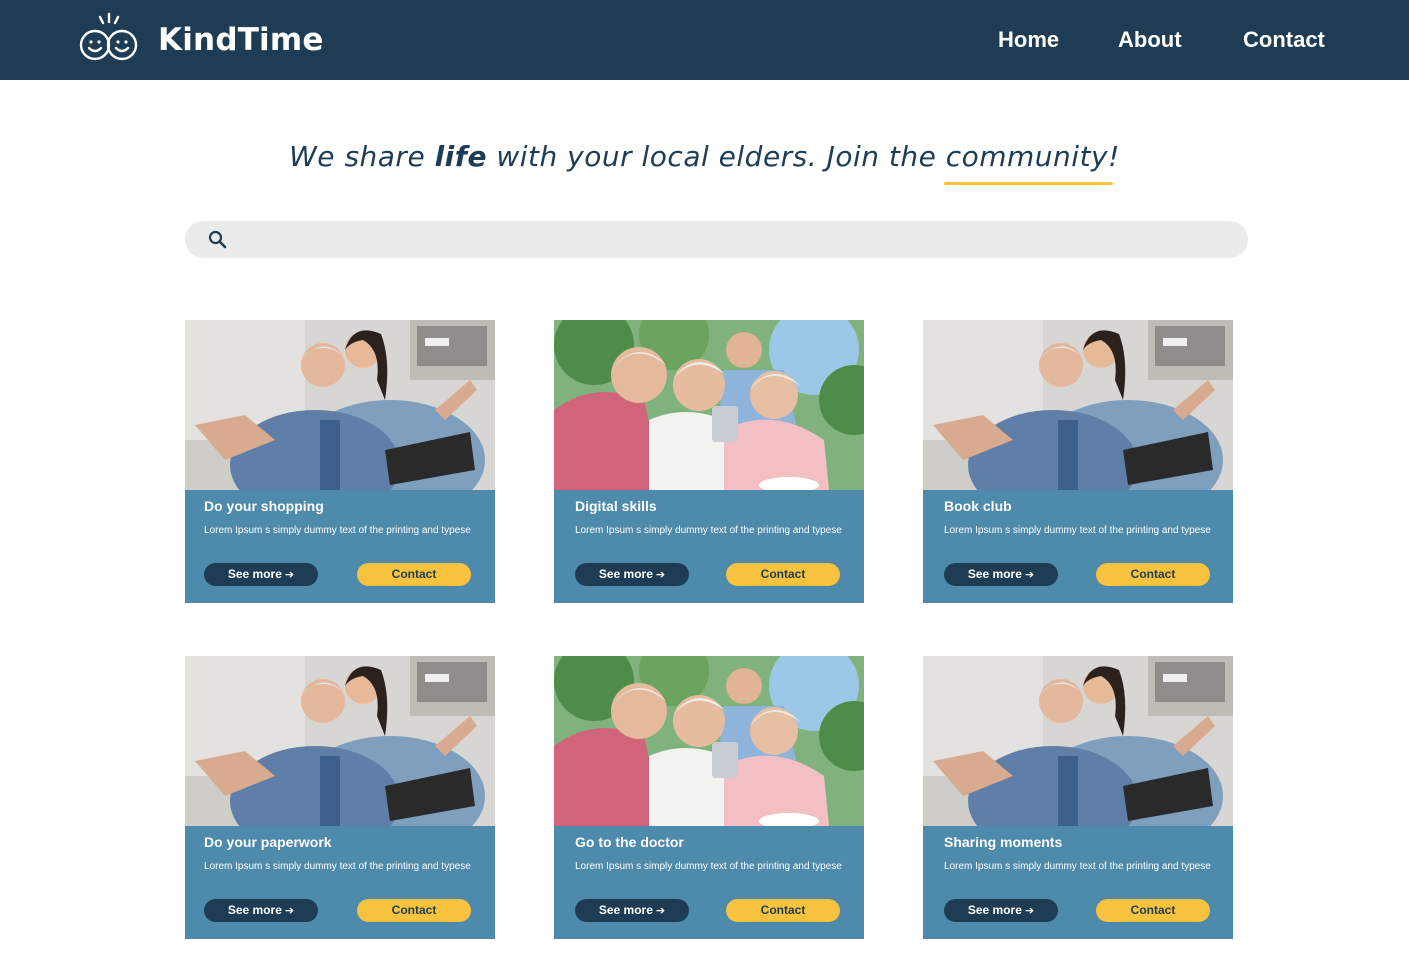  I want to click on card-title: Go to the doctor, so click(629, 842).